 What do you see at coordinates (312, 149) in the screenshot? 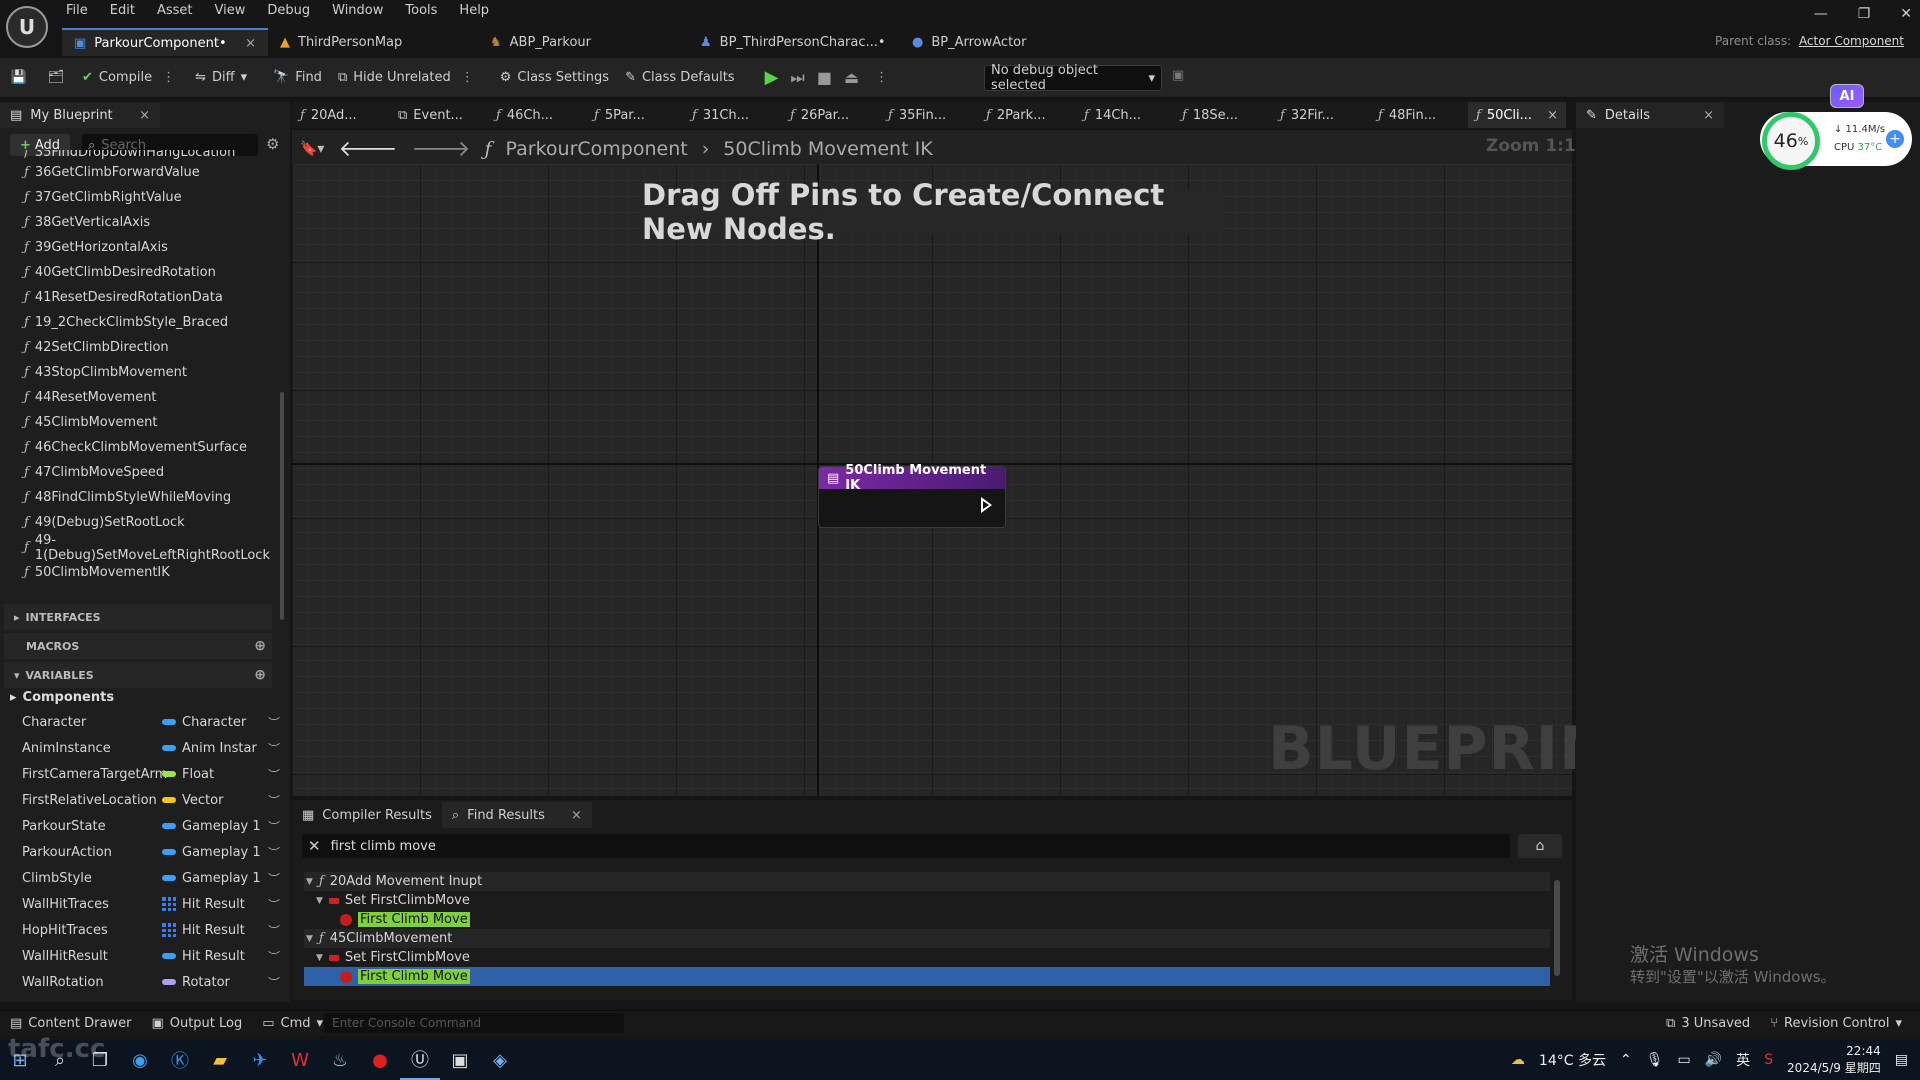
I see `bookmark-icon: 🔖▾` at bounding box center [312, 149].